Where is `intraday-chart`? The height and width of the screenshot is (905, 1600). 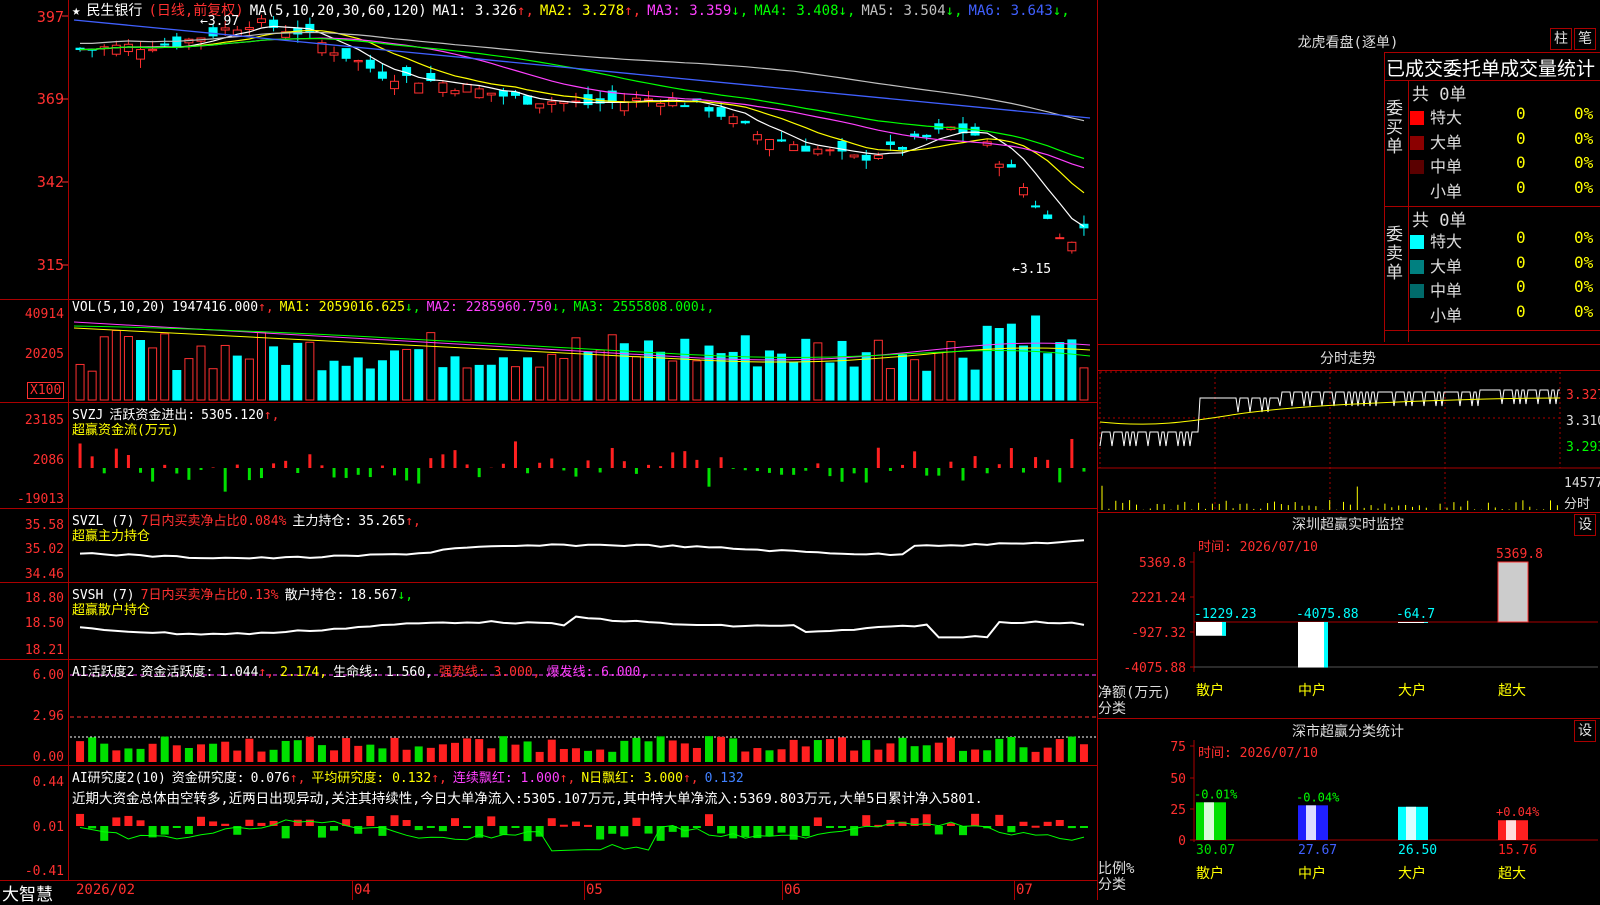
intraday-chart is located at coordinates (1349, 442).